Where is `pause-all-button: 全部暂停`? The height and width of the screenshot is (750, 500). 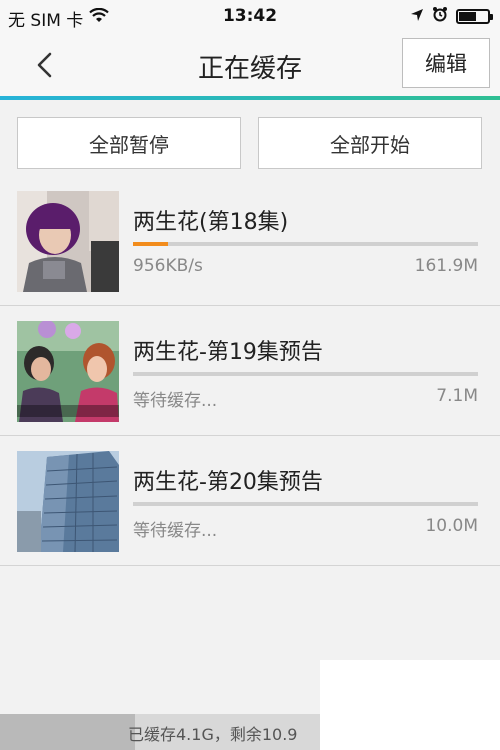
pause-all-button: 全部暂停 is located at coordinates (129, 143).